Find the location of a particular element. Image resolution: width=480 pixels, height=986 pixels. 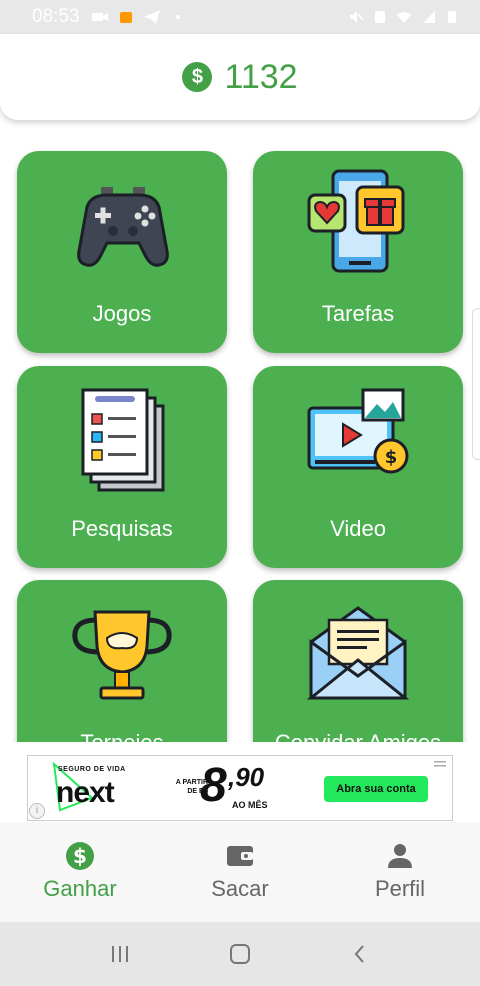

nav-label: Ganhar is located at coordinates (80, 888).